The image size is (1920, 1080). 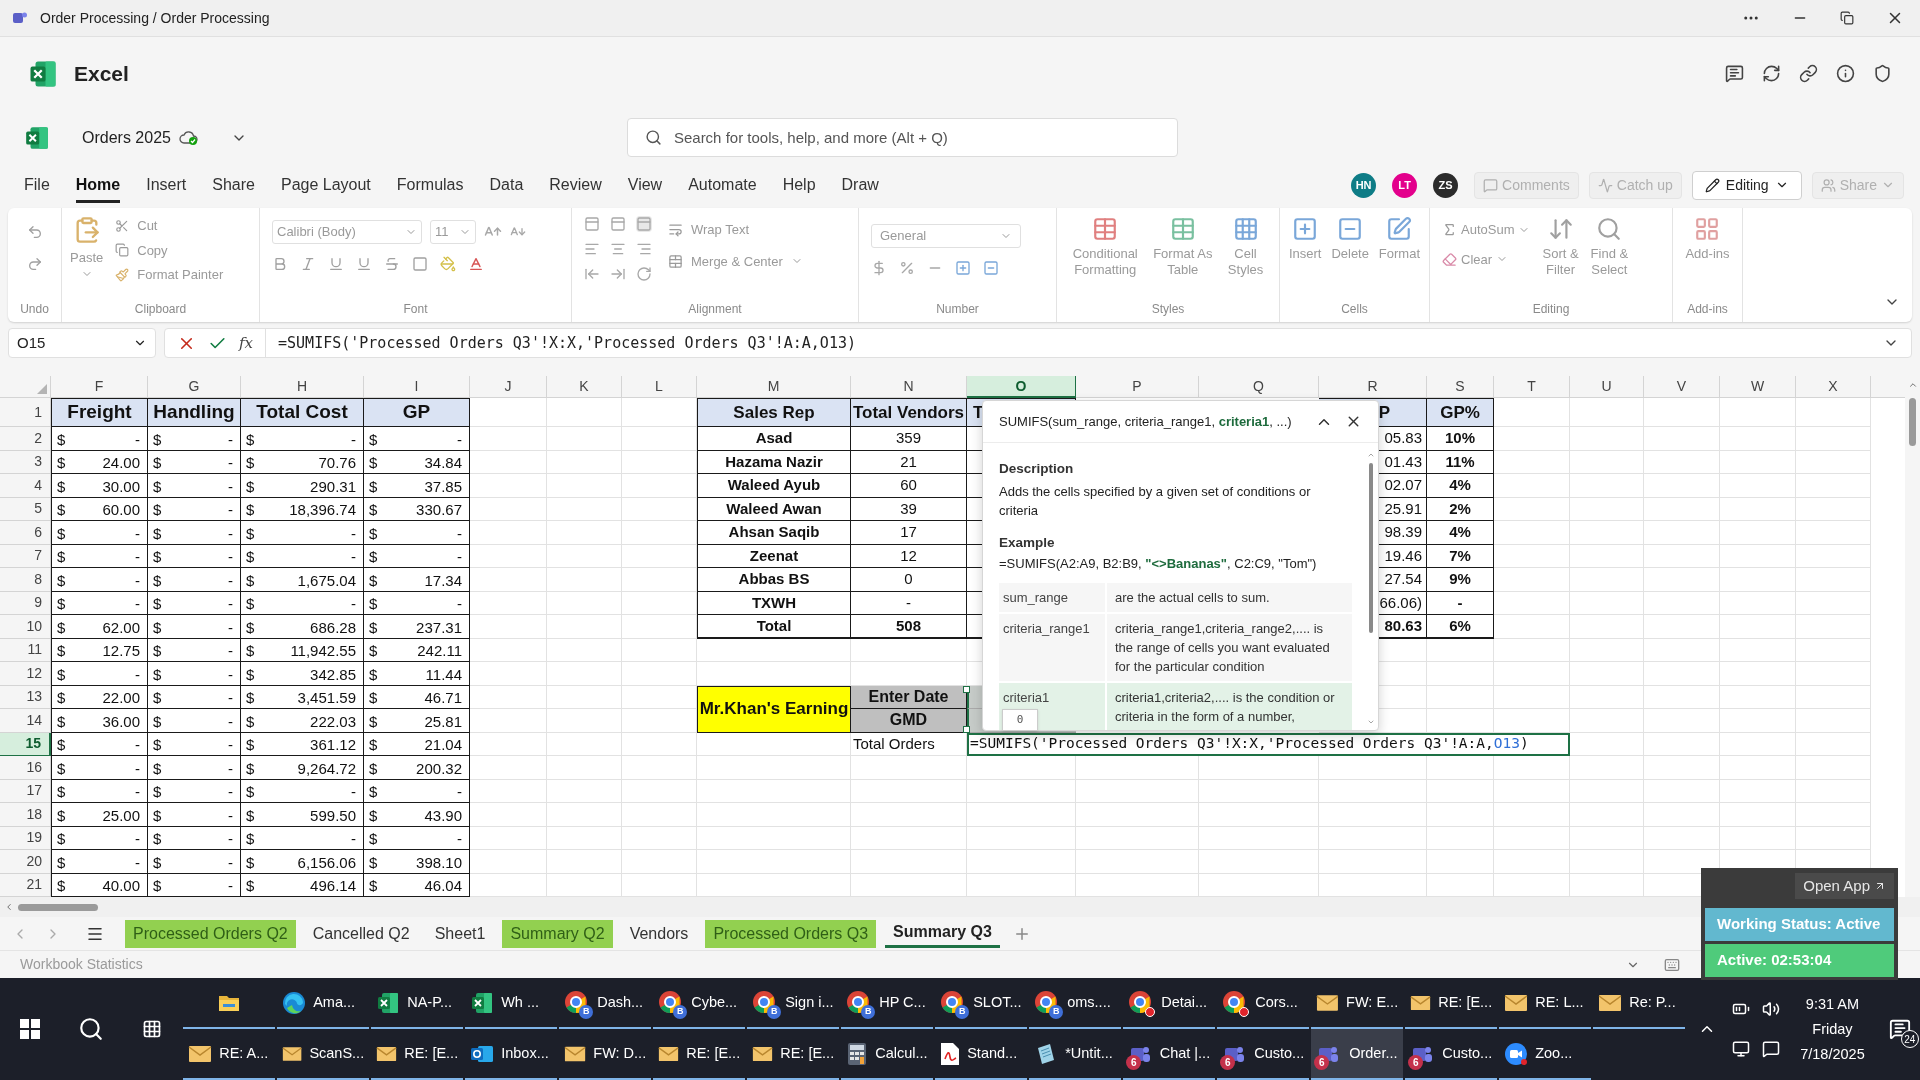 I want to click on info-icon, so click(x=1845, y=73).